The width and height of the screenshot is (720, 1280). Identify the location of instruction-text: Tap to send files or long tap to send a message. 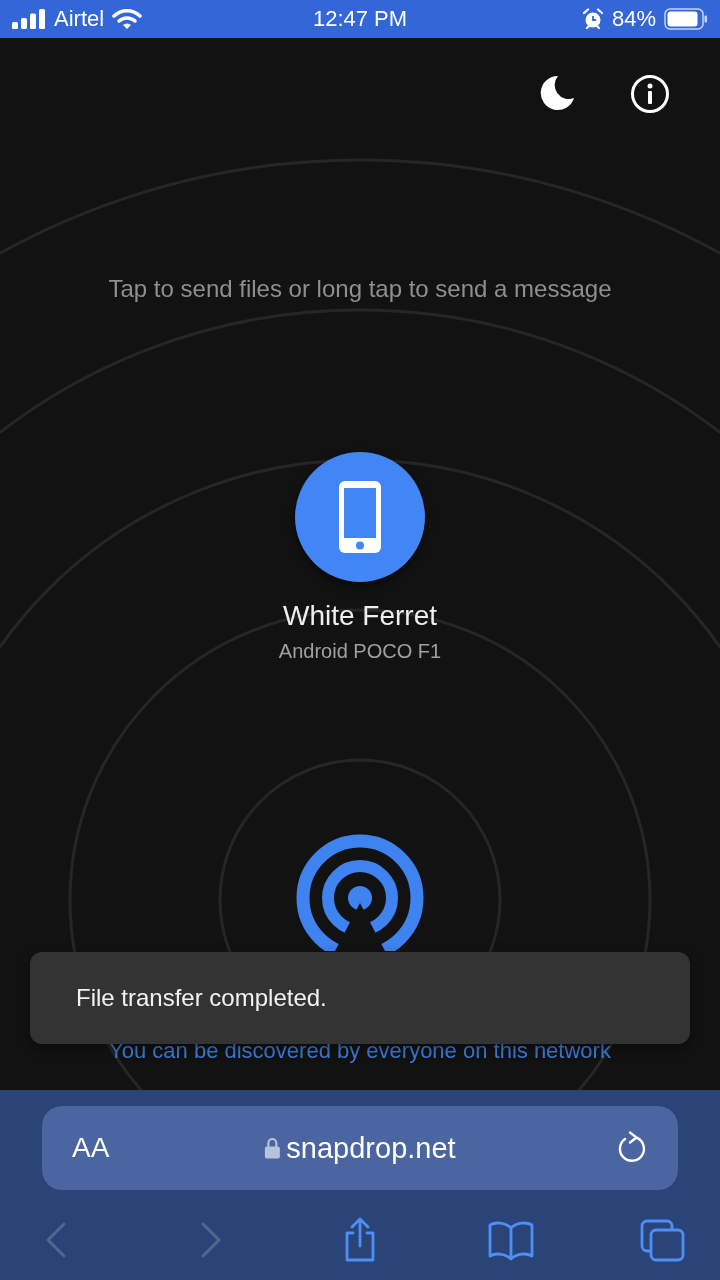
(360, 289).